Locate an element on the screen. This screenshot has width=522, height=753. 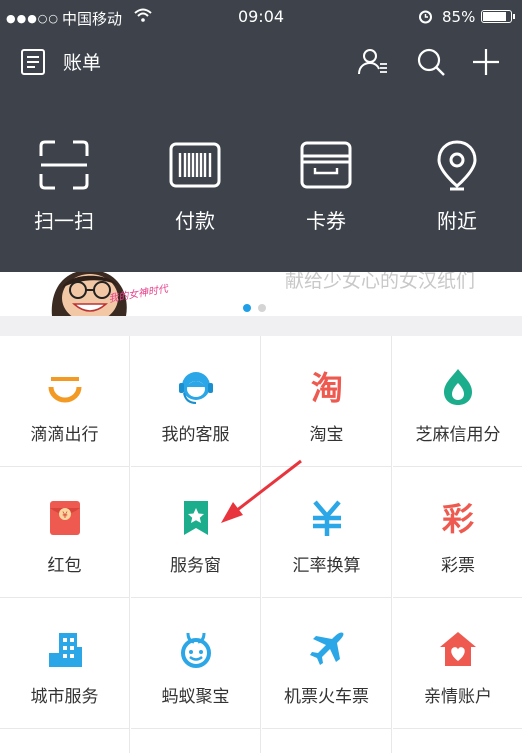
quick-action-label: 卡券 is located at coordinates (326, 221).